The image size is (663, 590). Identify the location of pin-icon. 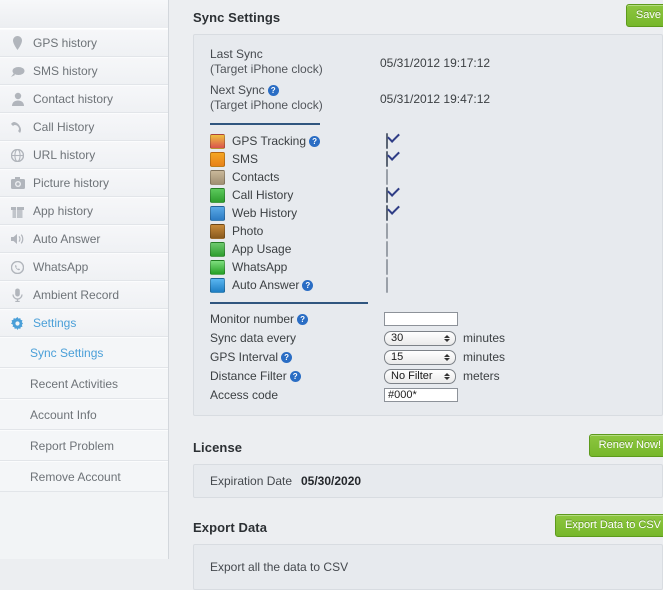
(17, 43).